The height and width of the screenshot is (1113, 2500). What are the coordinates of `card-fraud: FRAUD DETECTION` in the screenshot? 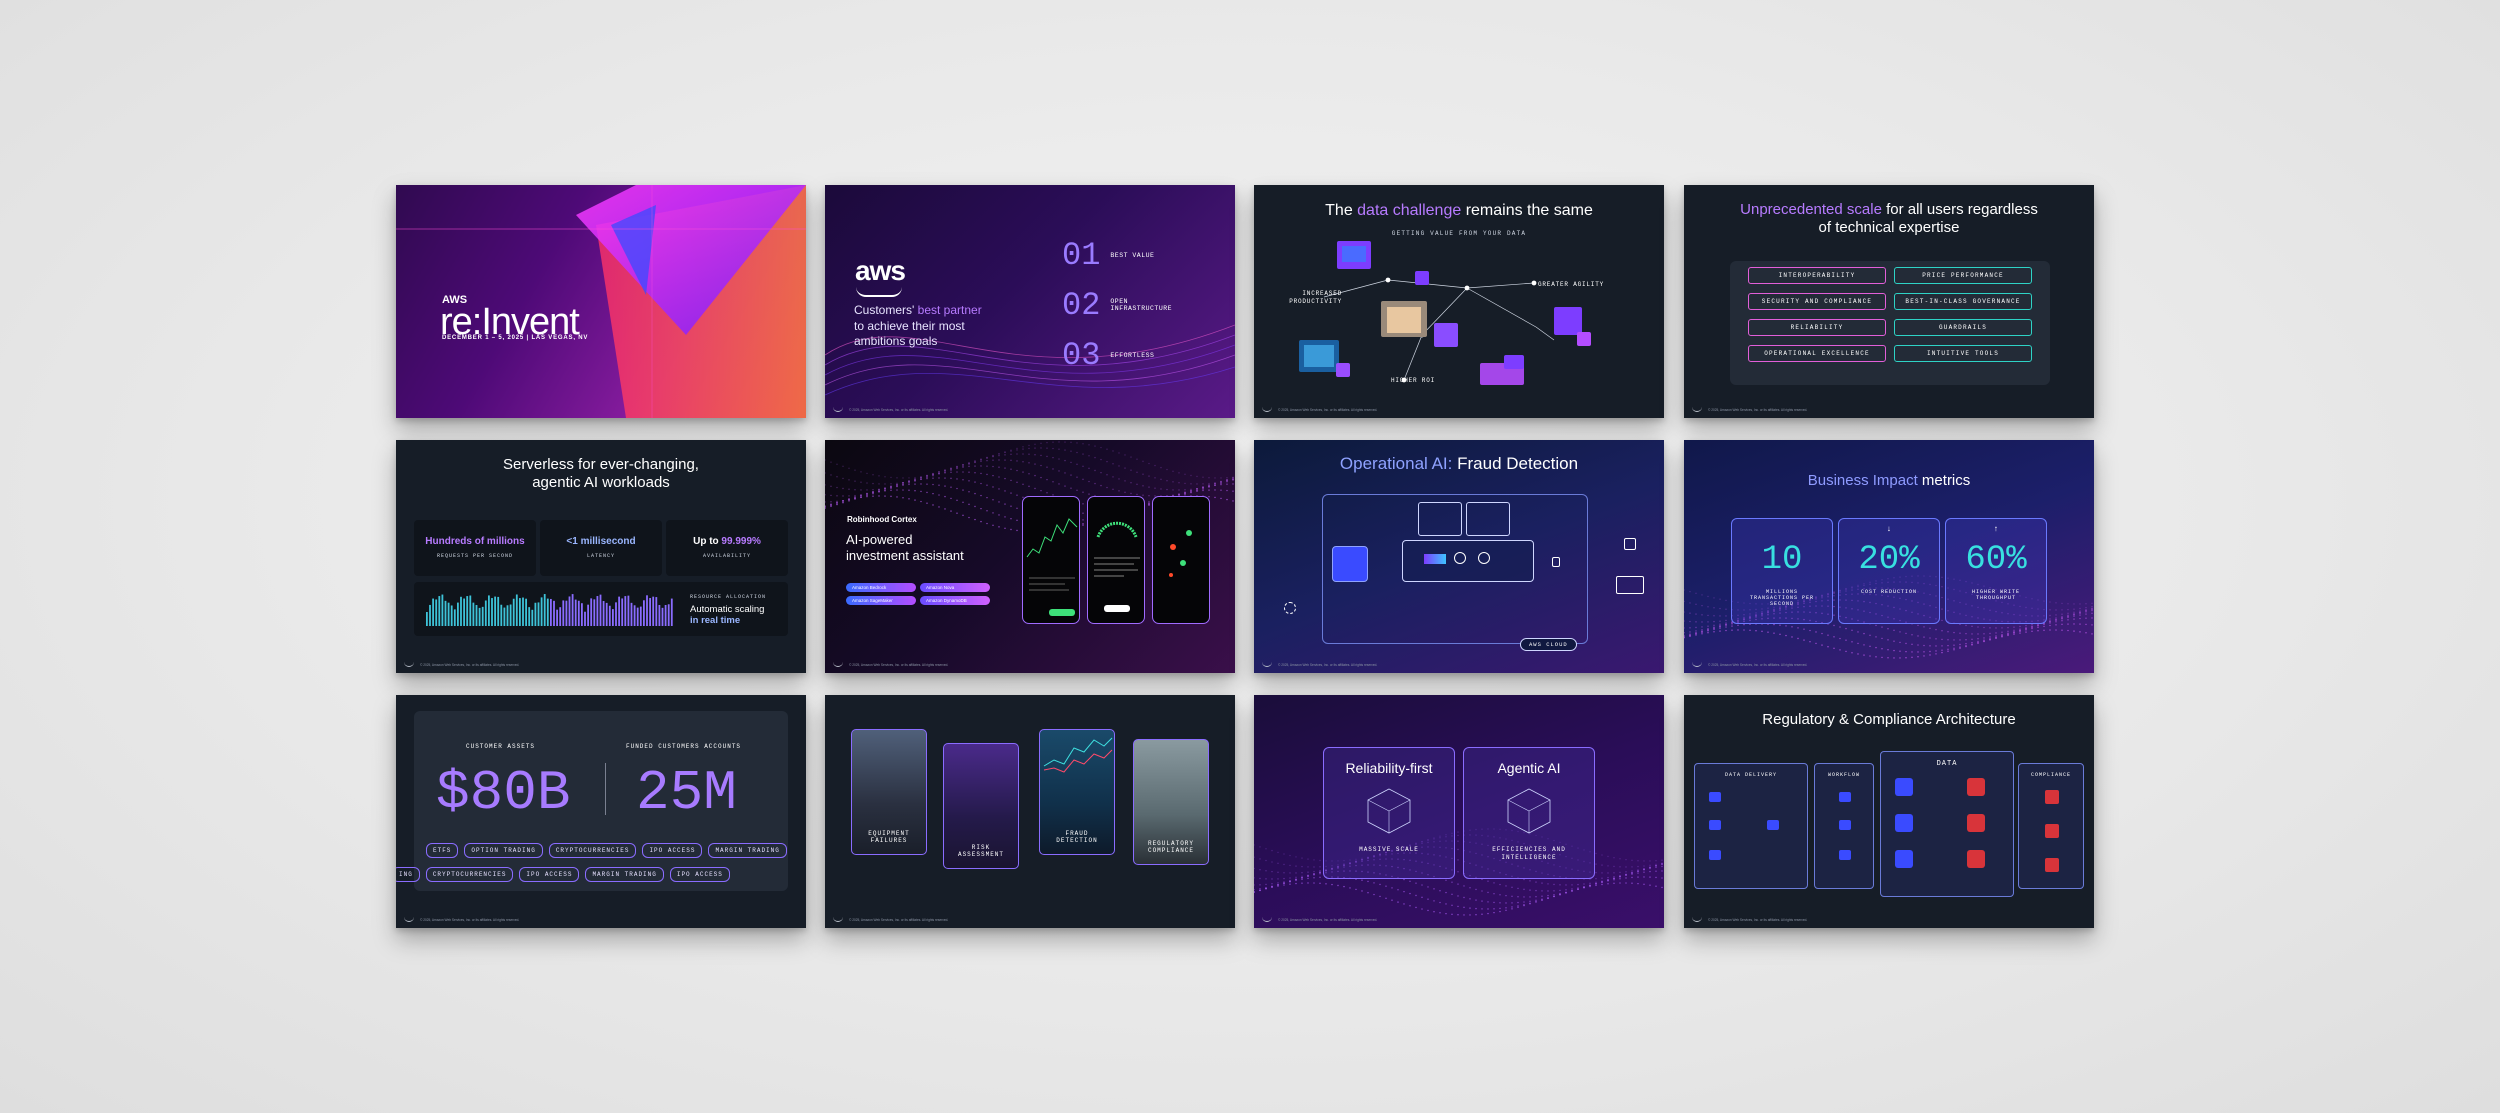 It's located at (1077, 792).